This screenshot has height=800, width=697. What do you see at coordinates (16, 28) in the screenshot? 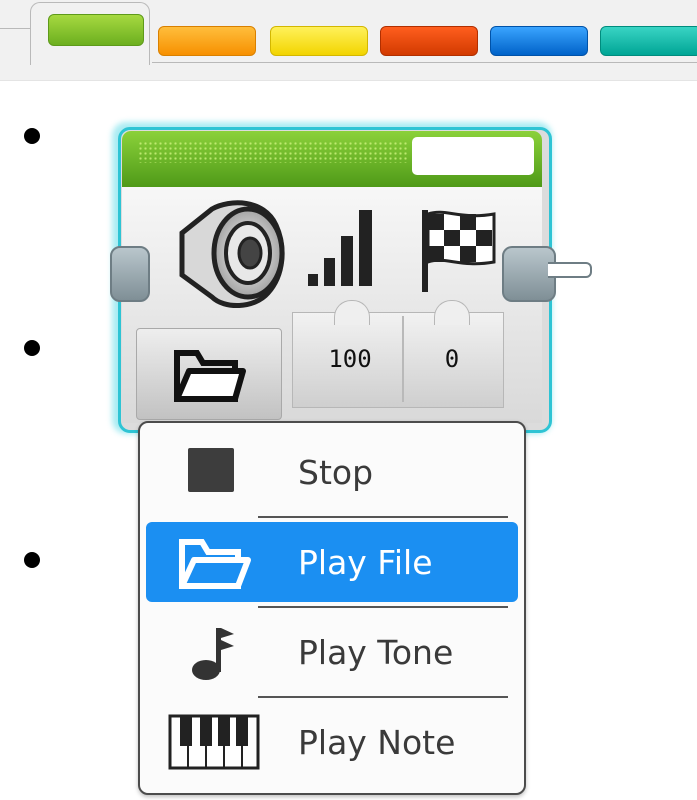
I see `tab-strip-line` at bounding box center [16, 28].